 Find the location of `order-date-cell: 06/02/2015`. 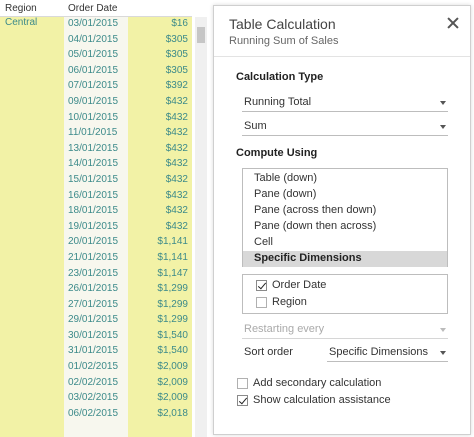

order-date-cell: 06/02/2015 is located at coordinates (93, 413).